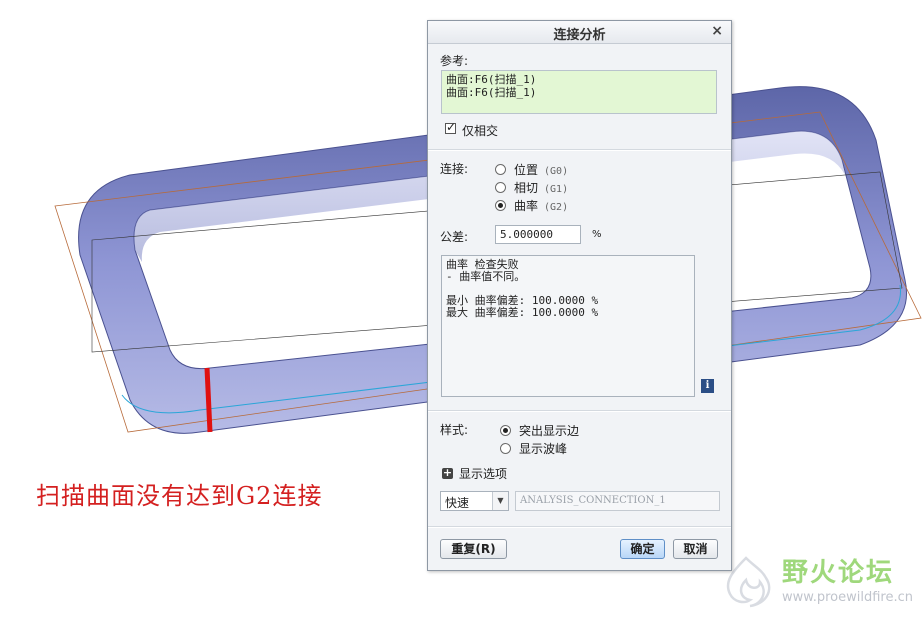 The height and width of the screenshot is (618, 922). What do you see at coordinates (454, 237) in the screenshot?
I see `tolerance-label: 公差:` at bounding box center [454, 237].